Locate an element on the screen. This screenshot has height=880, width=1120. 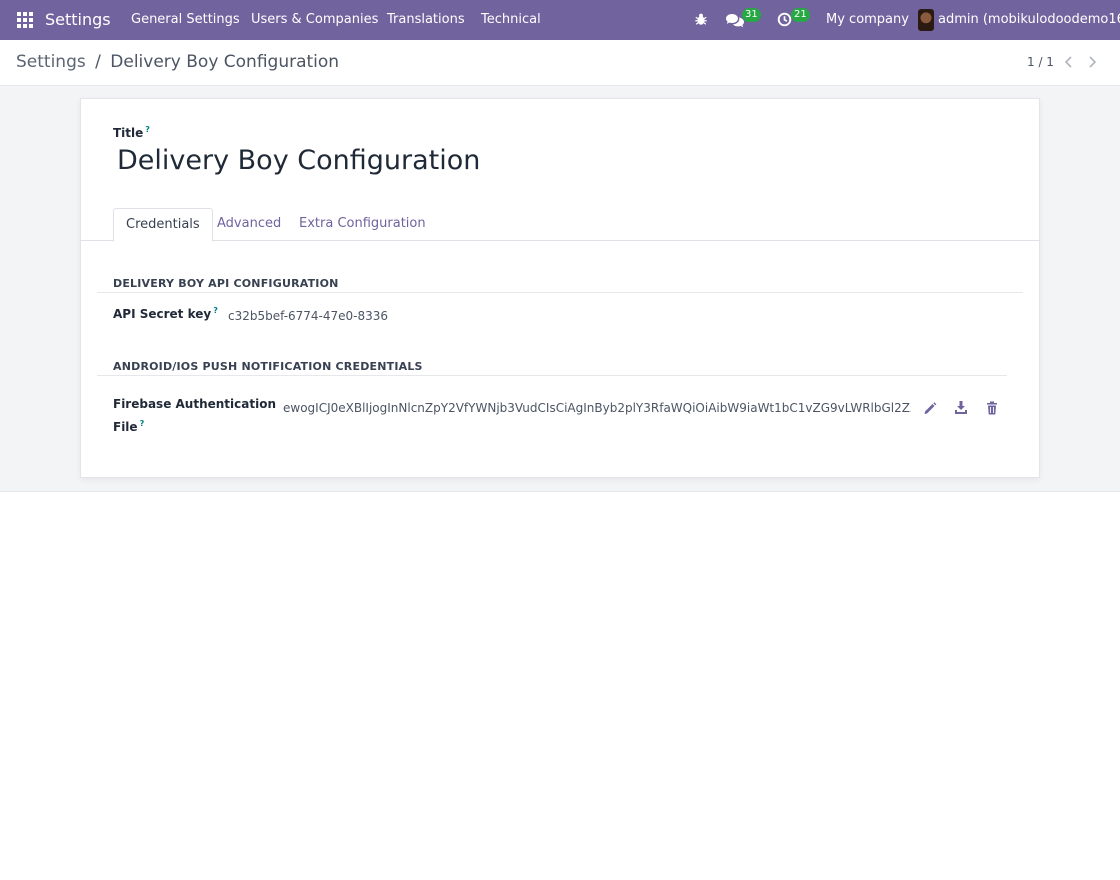
user-menu: admin (mobikulodoodemo16) is located at coordinates (1029, 19).